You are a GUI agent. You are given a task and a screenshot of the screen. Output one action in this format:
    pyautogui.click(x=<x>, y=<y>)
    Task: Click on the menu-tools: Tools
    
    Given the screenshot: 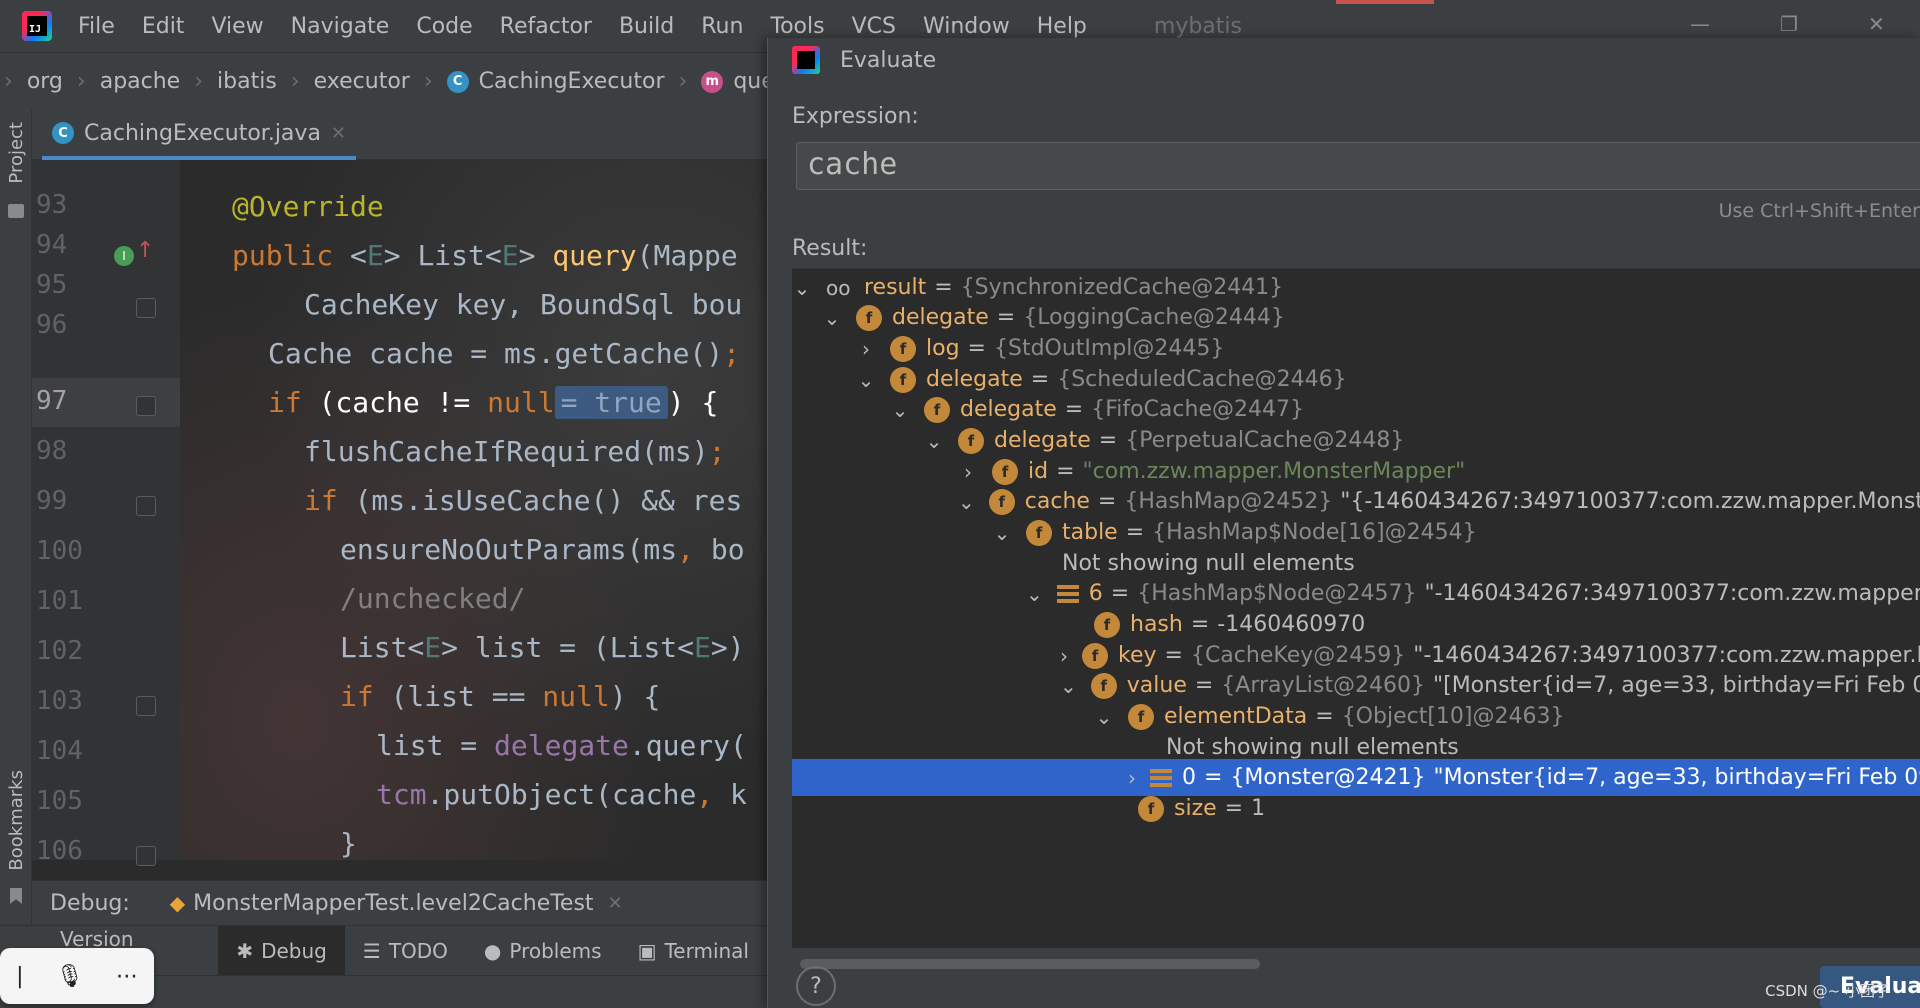 What is the action you would take?
    pyautogui.click(x=797, y=26)
    